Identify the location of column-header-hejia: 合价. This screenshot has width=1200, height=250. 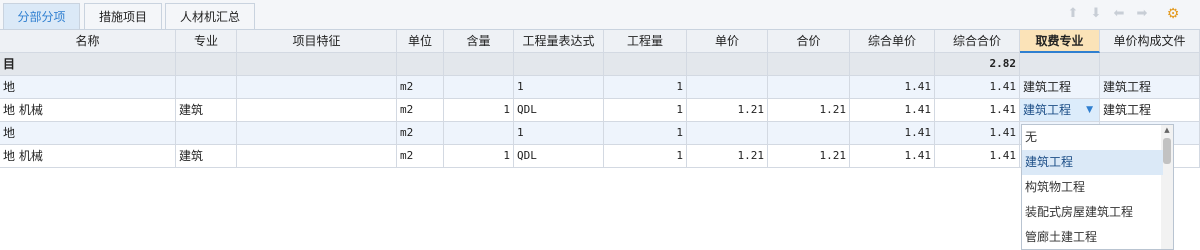
(809, 41).